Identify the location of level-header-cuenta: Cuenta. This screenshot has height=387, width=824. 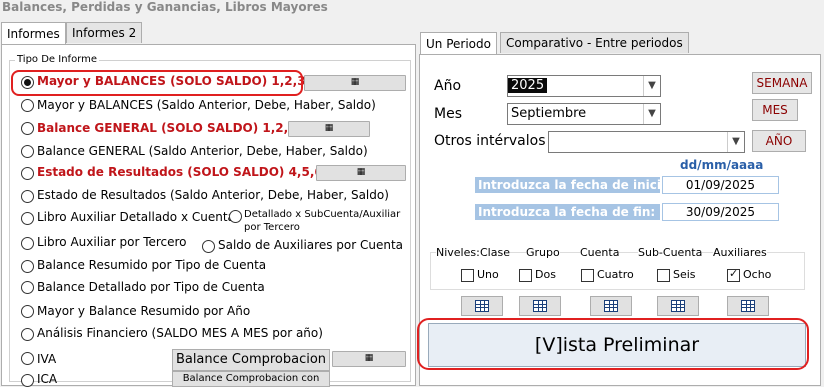
(600, 252).